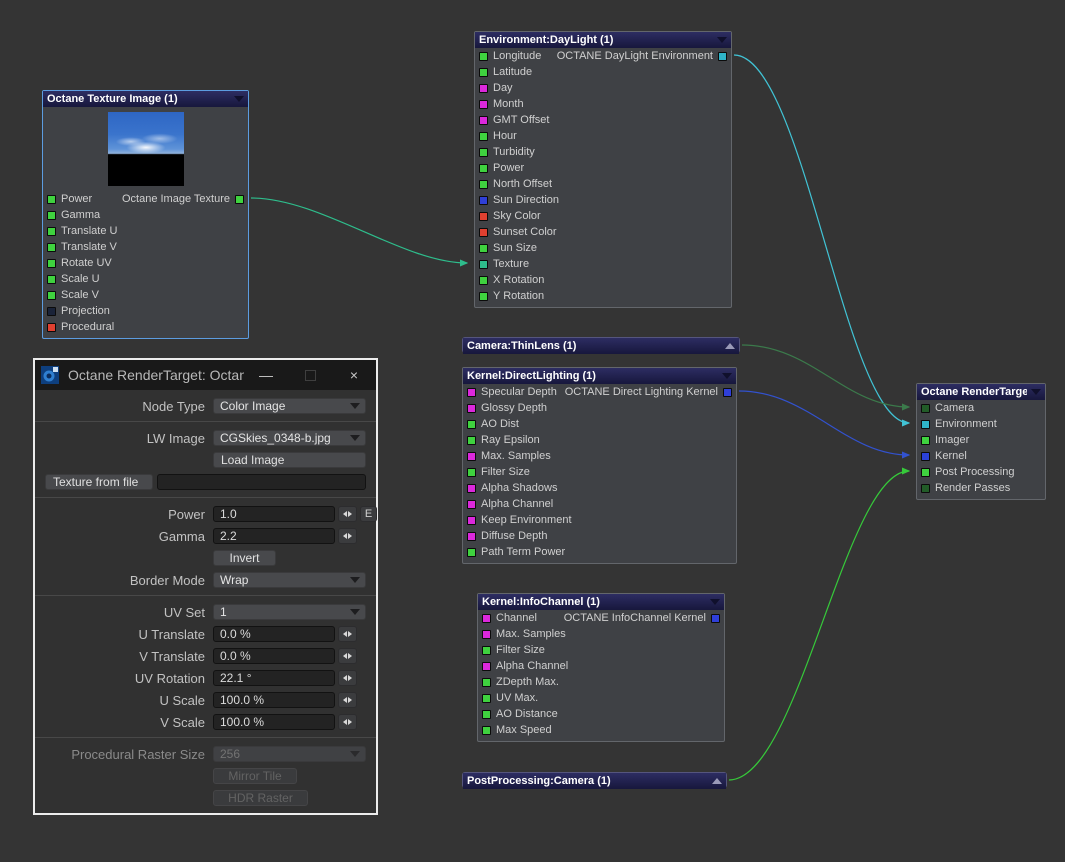 The width and height of the screenshot is (1065, 862). Describe the element at coordinates (826, 377) in the screenshot. I see `connection-wire-thinlens-to-rendertarget` at that location.